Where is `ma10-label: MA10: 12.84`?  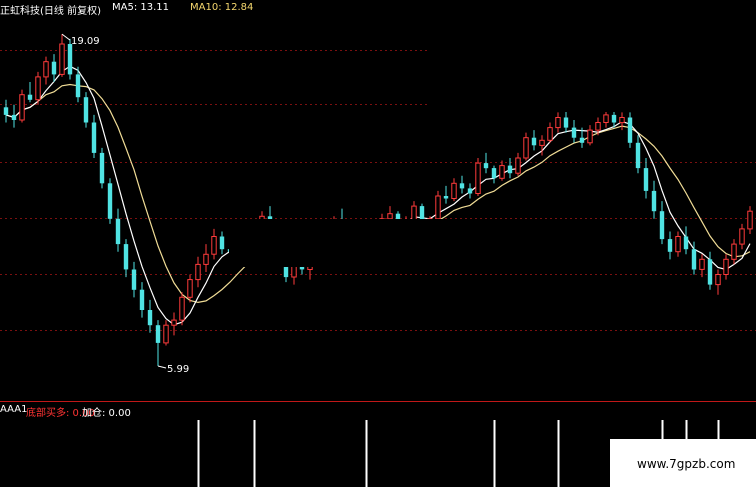 ma10-label: MA10: 12.84 is located at coordinates (222, 7).